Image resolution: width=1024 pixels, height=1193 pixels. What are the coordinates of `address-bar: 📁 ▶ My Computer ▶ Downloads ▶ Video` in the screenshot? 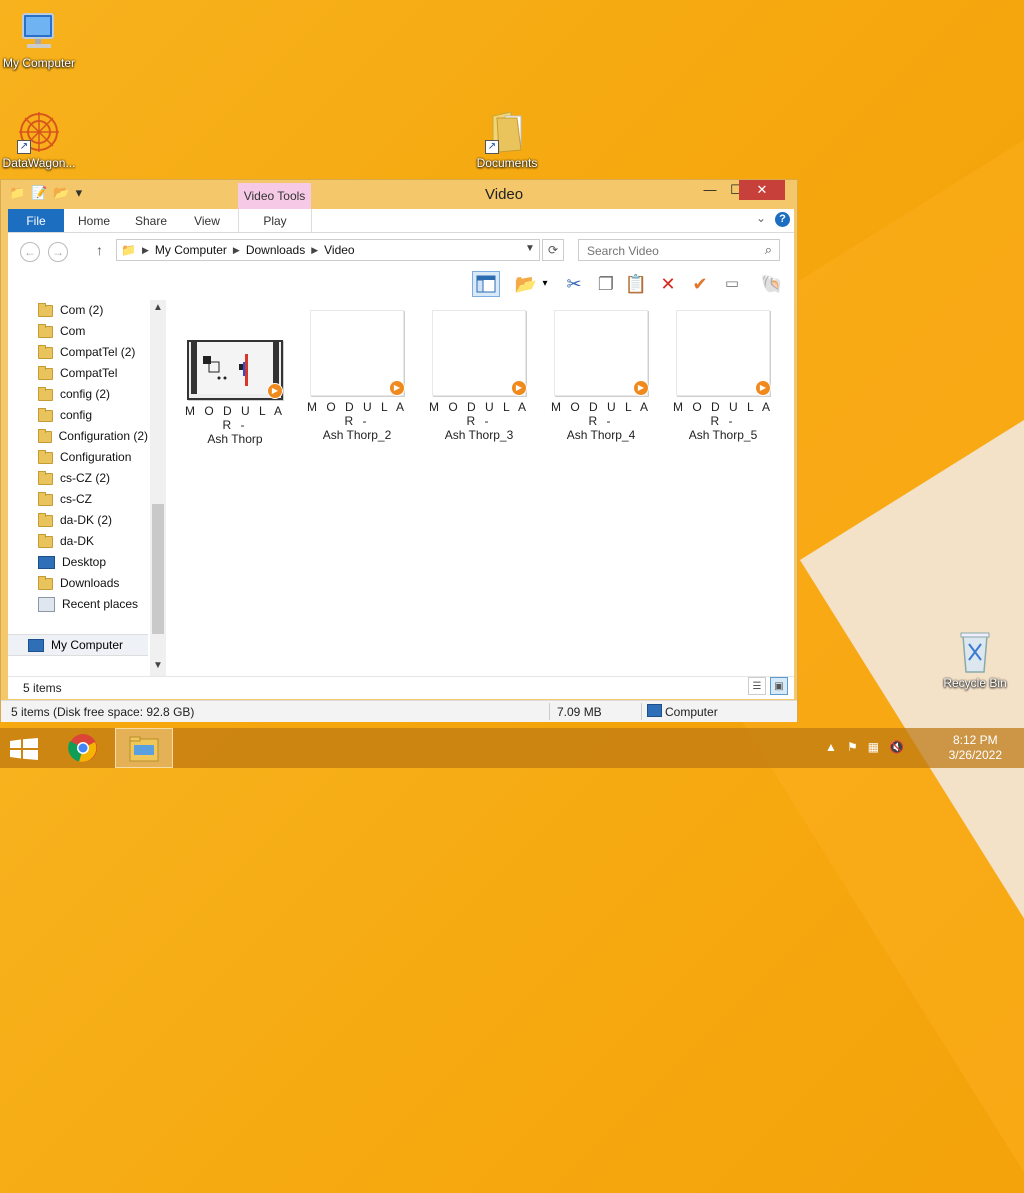 It's located at (328, 250).